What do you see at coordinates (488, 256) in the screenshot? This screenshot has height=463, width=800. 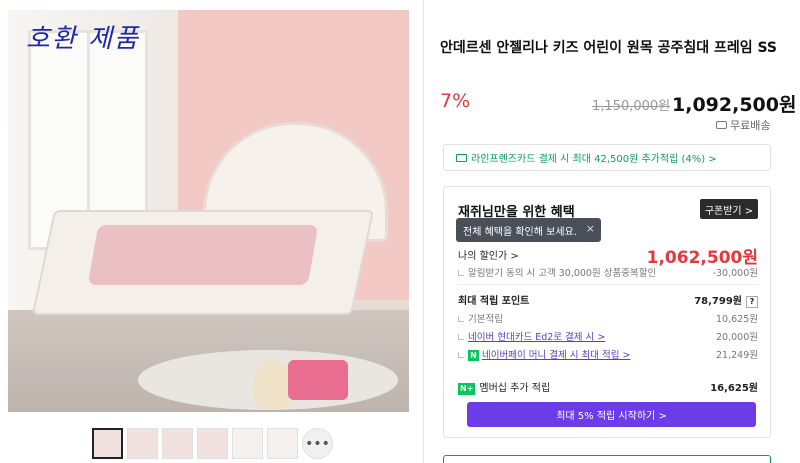 I see `my-price-label: 나의 할인가 >` at bounding box center [488, 256].